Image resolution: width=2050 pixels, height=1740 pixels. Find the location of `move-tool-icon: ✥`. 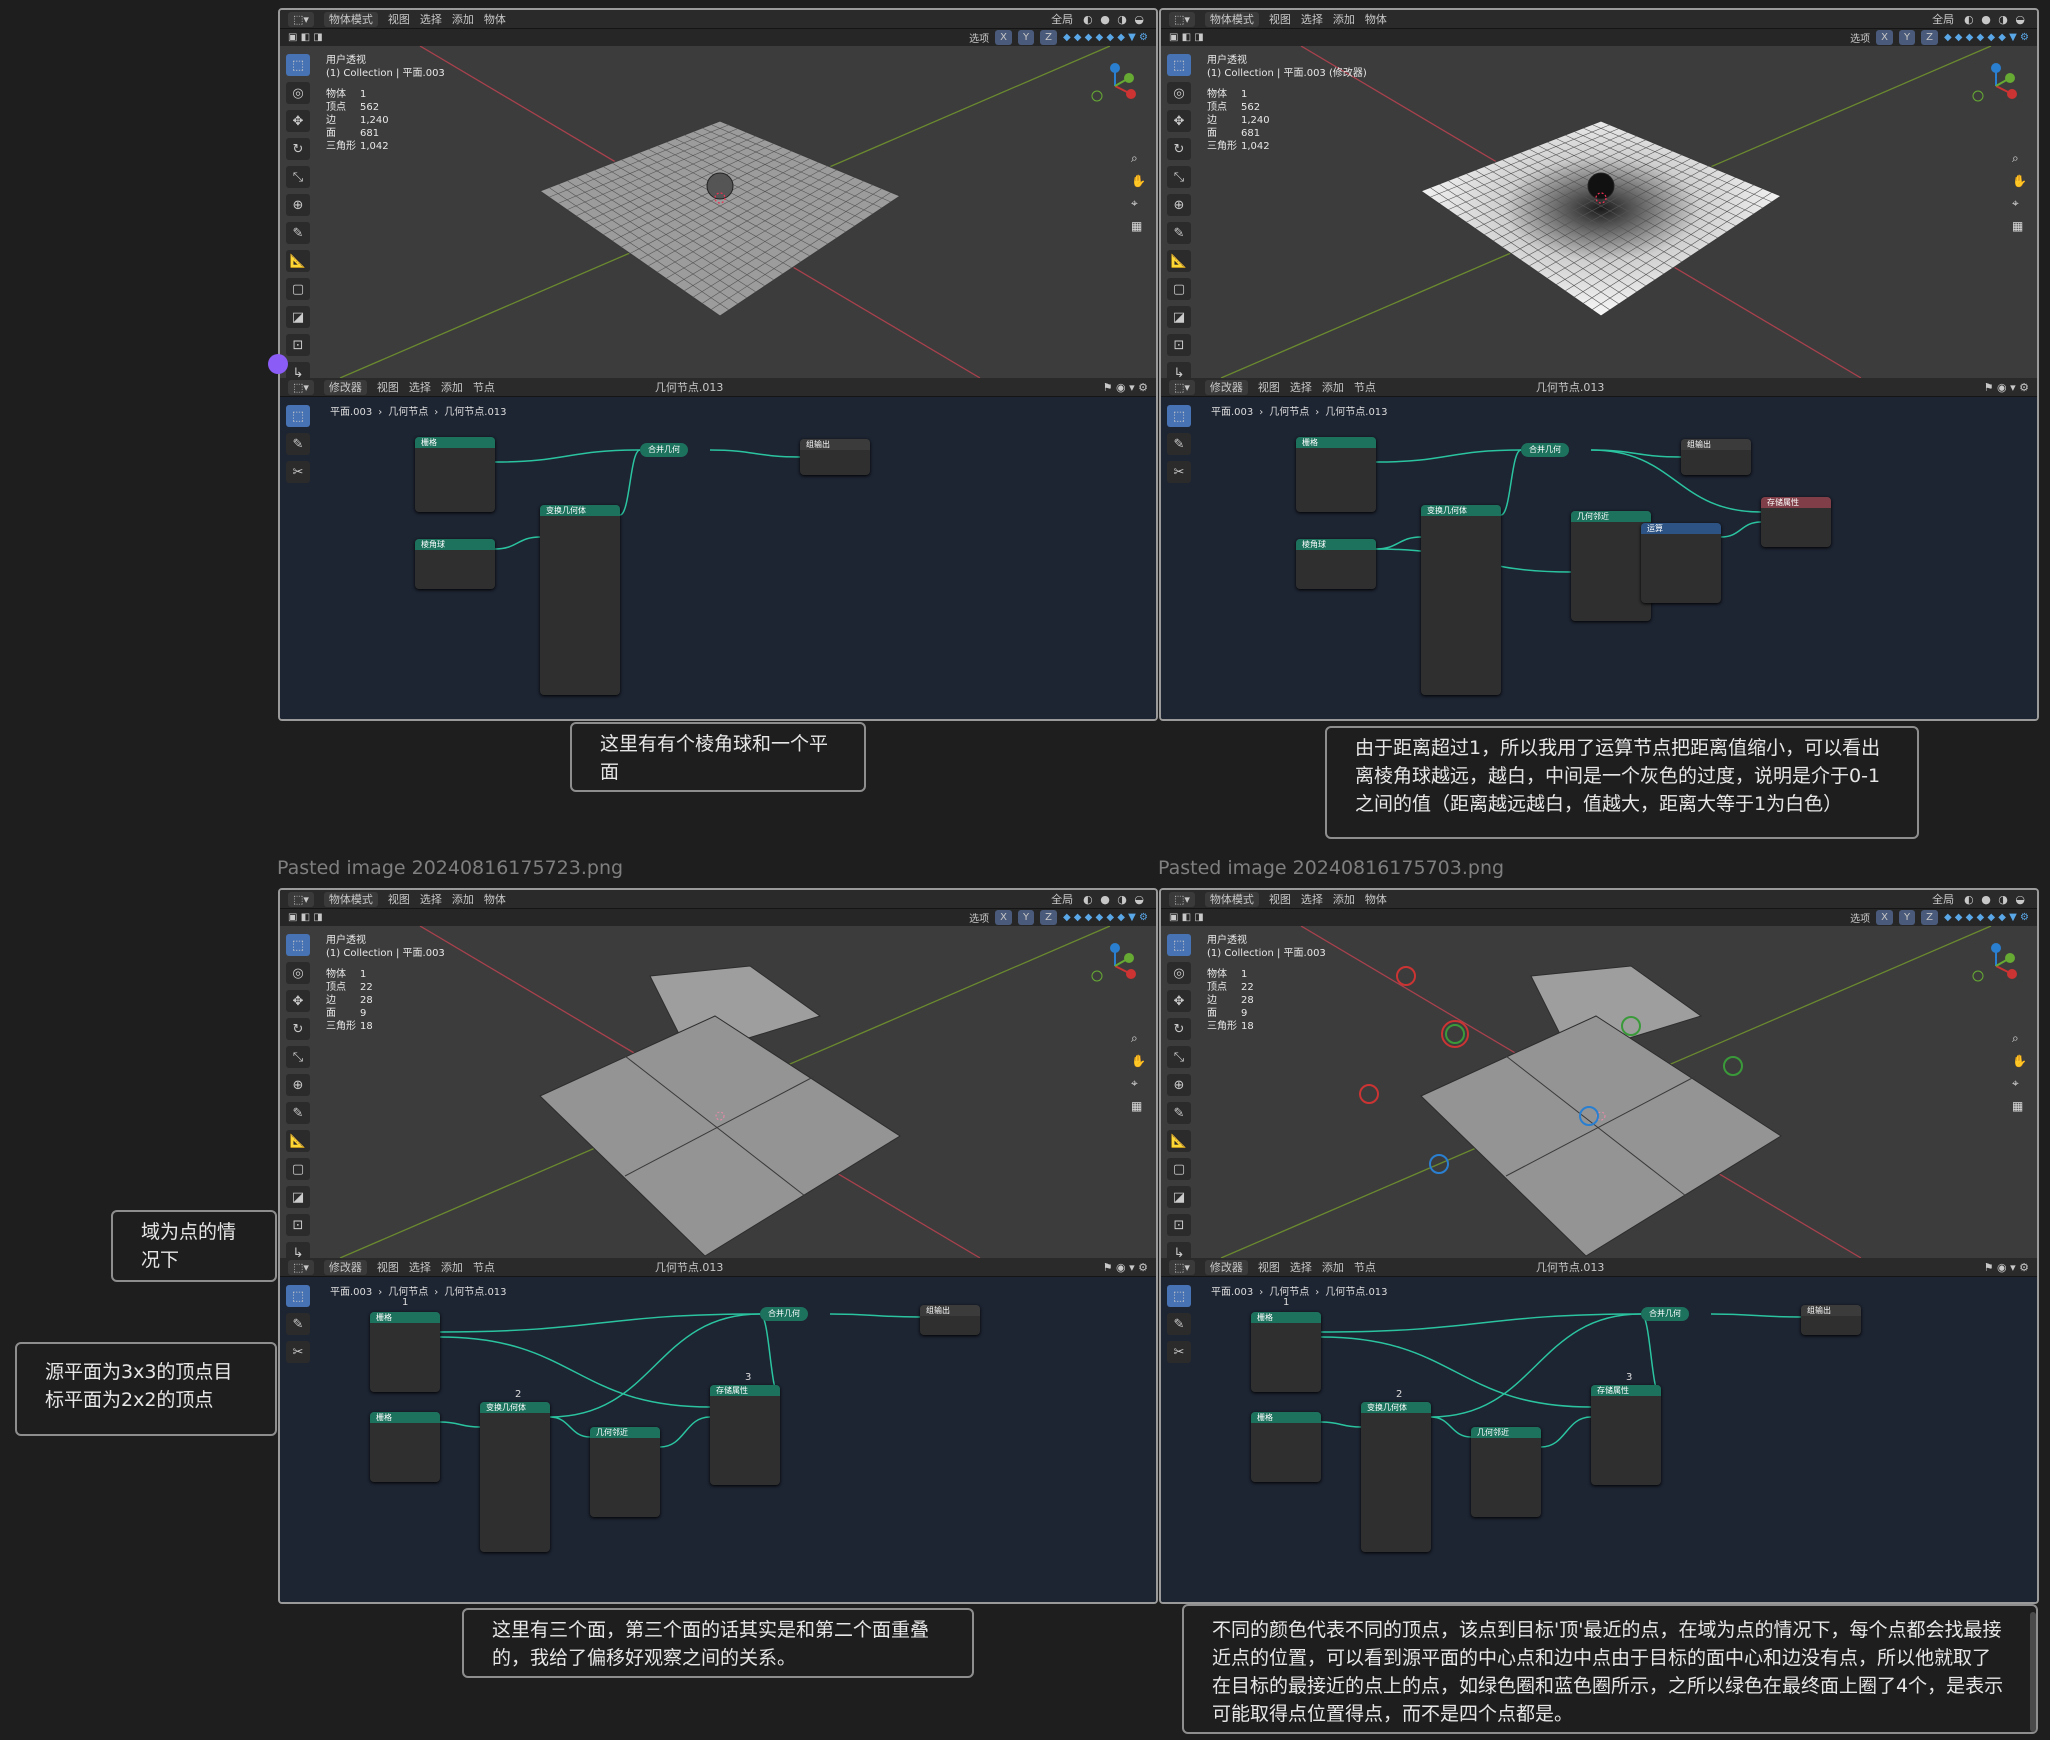

move-tool-icon: ✥ is located at coordinates (298, 1001).